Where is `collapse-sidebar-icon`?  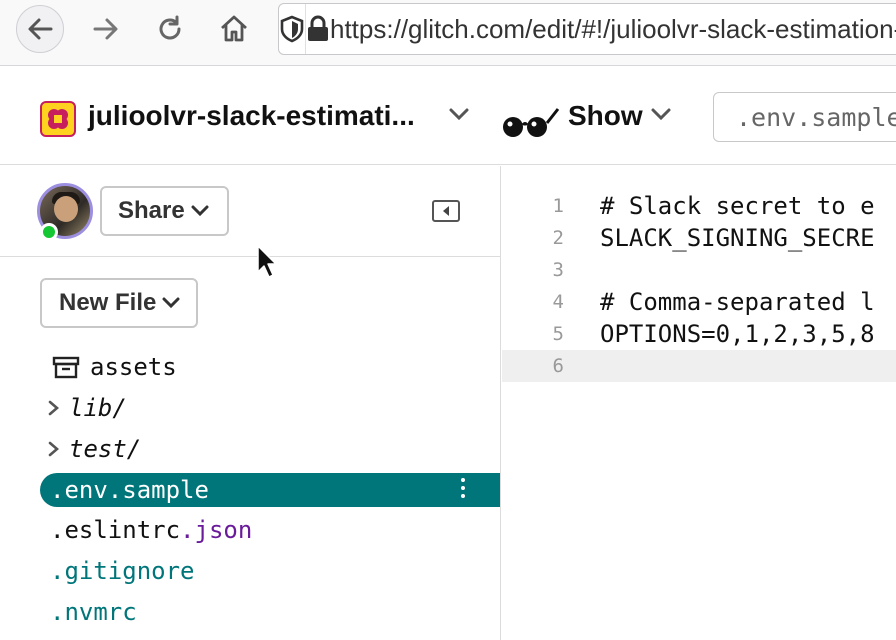
collapse-sidebar-icon is located at coordinates (446, 211).